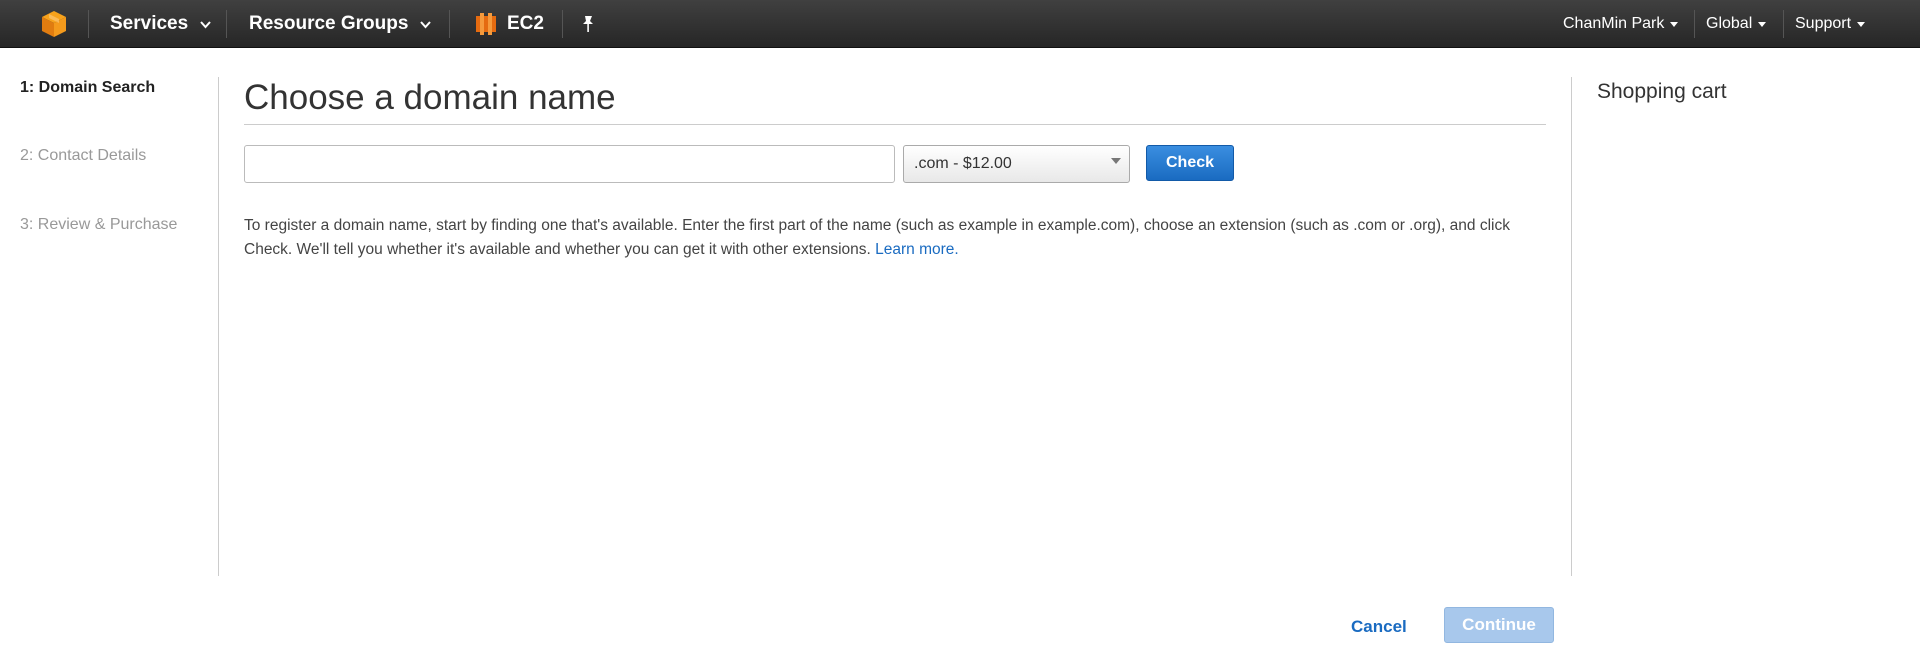  I want to click on region-menu: Global, so click(1736, 24).